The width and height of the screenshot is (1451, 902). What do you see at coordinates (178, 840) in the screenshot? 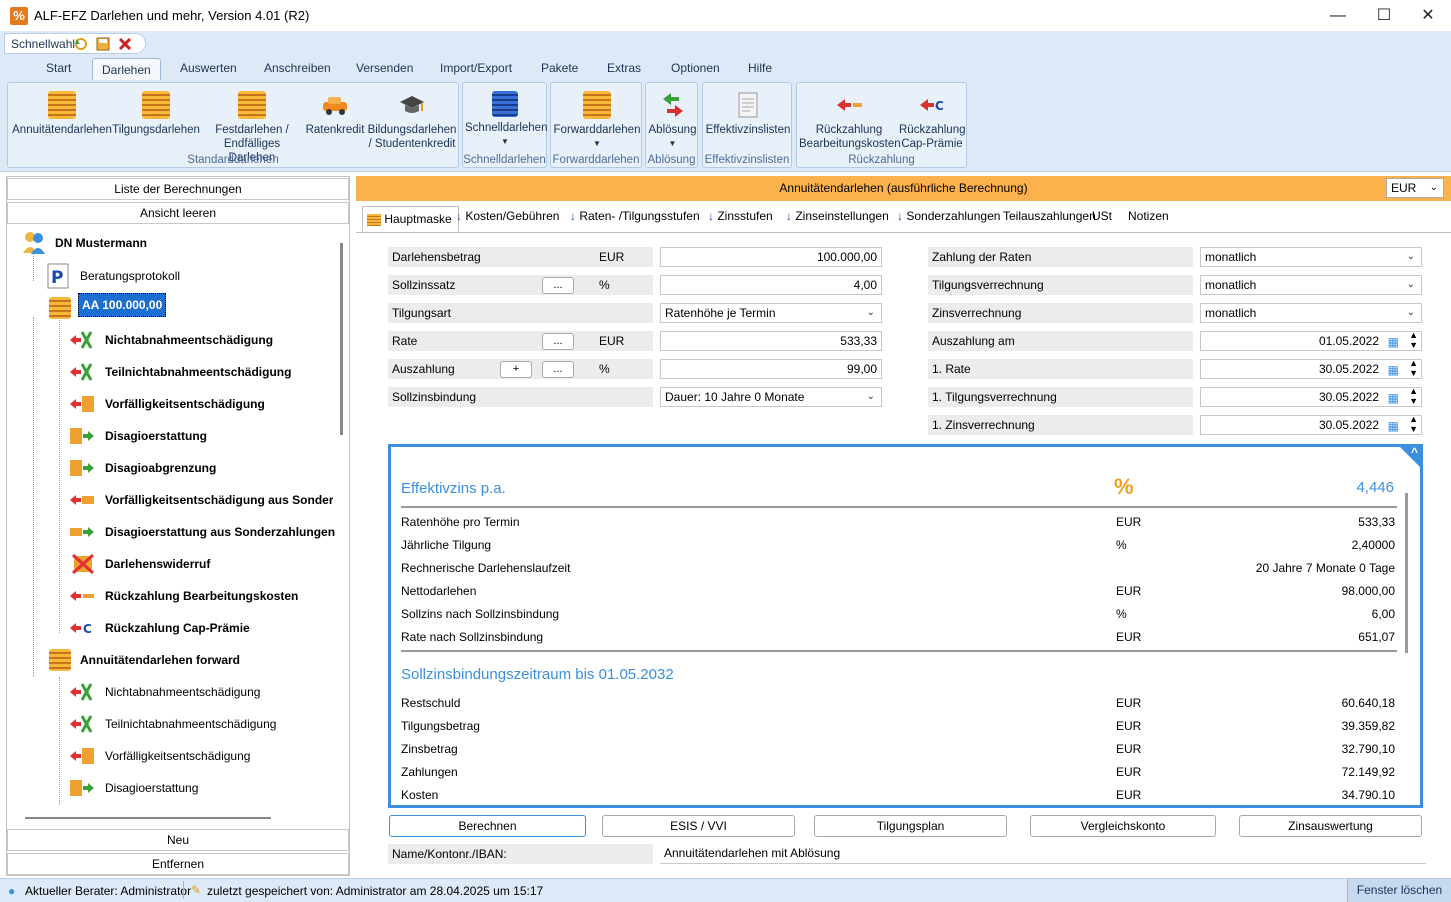
I see `neu-button: Neu` at bounding box center [178, 840].